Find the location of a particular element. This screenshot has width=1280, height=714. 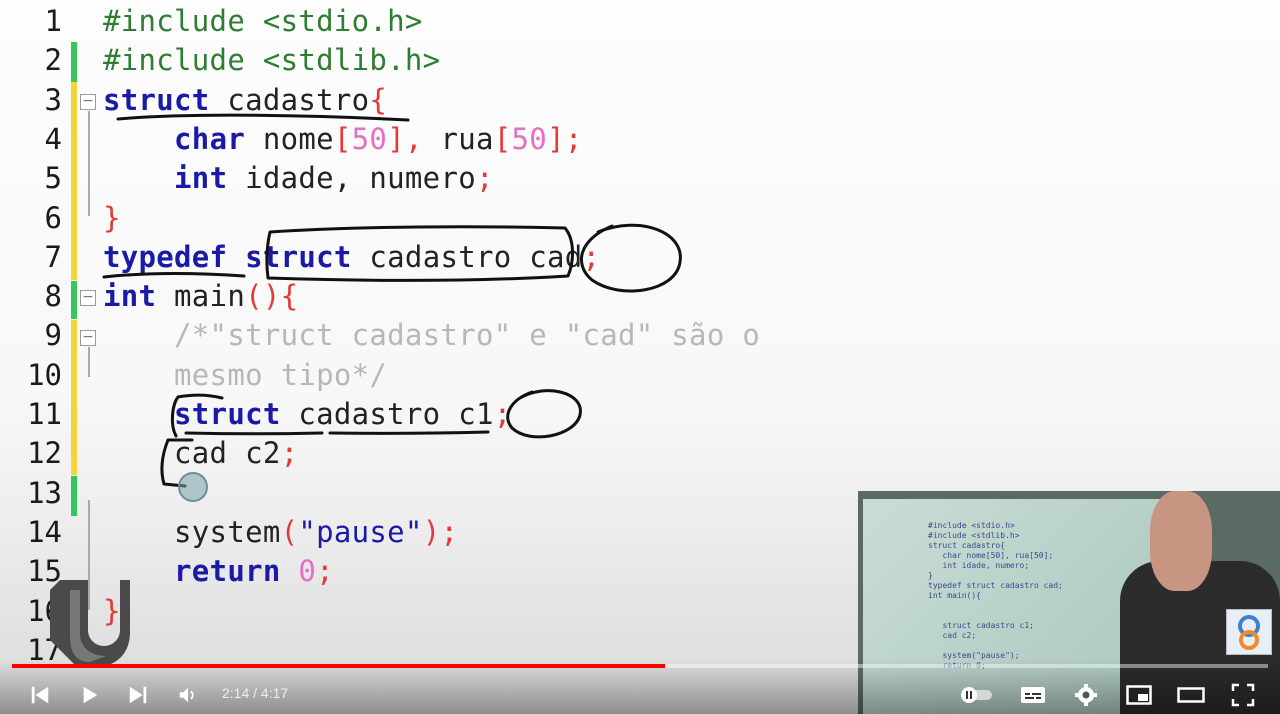

line-number: 11 is located at coordinates (44, 414).